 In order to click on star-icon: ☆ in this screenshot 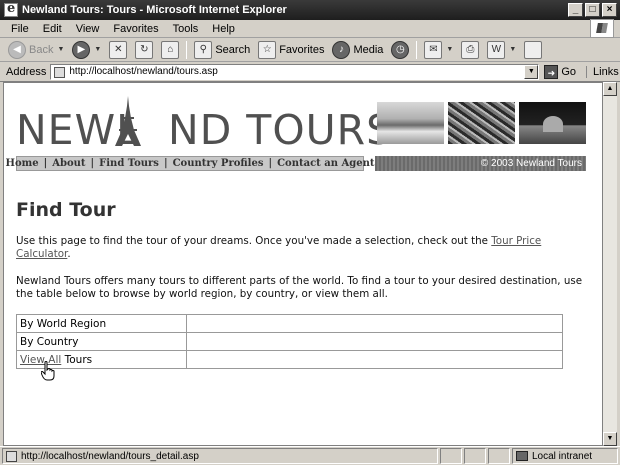, I will do `click(267, 49)`.